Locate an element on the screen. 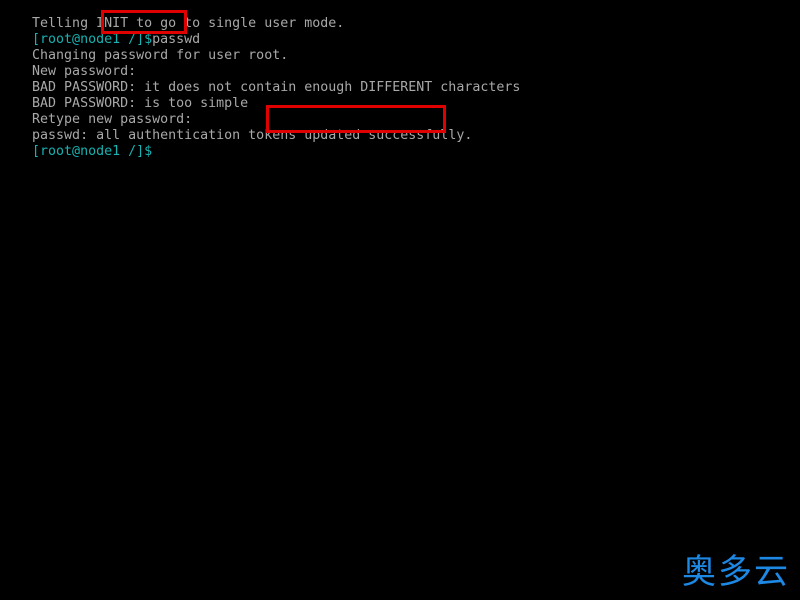 The image size is (800, 600). success-message: updated successfully. is located at coordinates (388, 135).